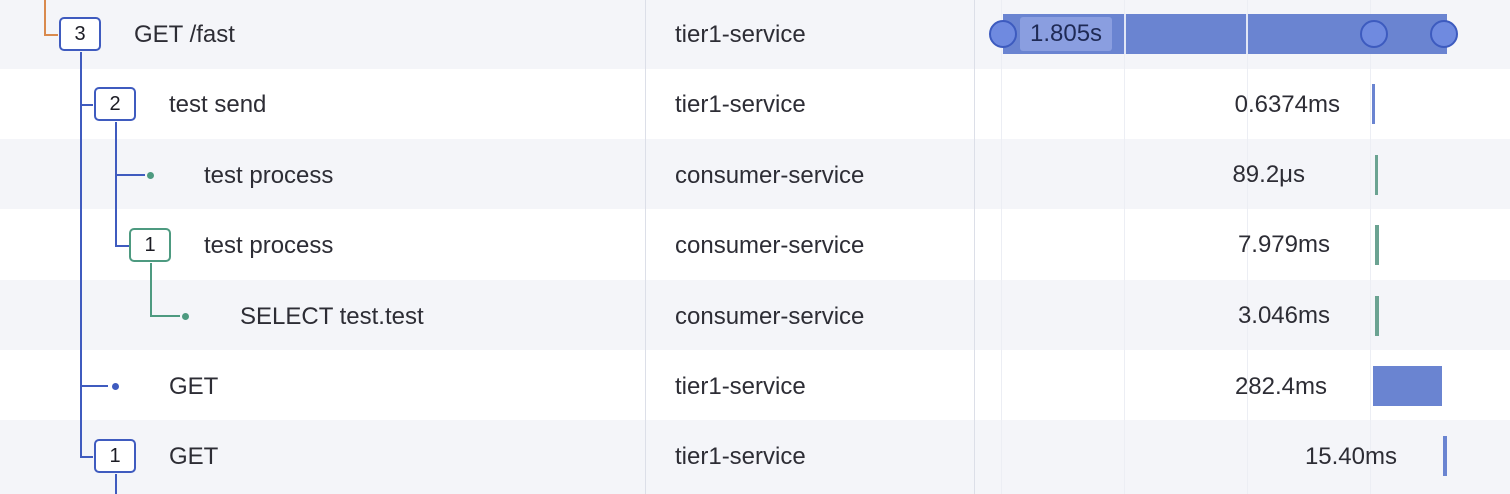 Image resolution: width=1510 pixels, height=494 pixels. Describe the element at coordinates (1283, 244) in the screenshot. I see `span-duration: 7.979ms` at that location.